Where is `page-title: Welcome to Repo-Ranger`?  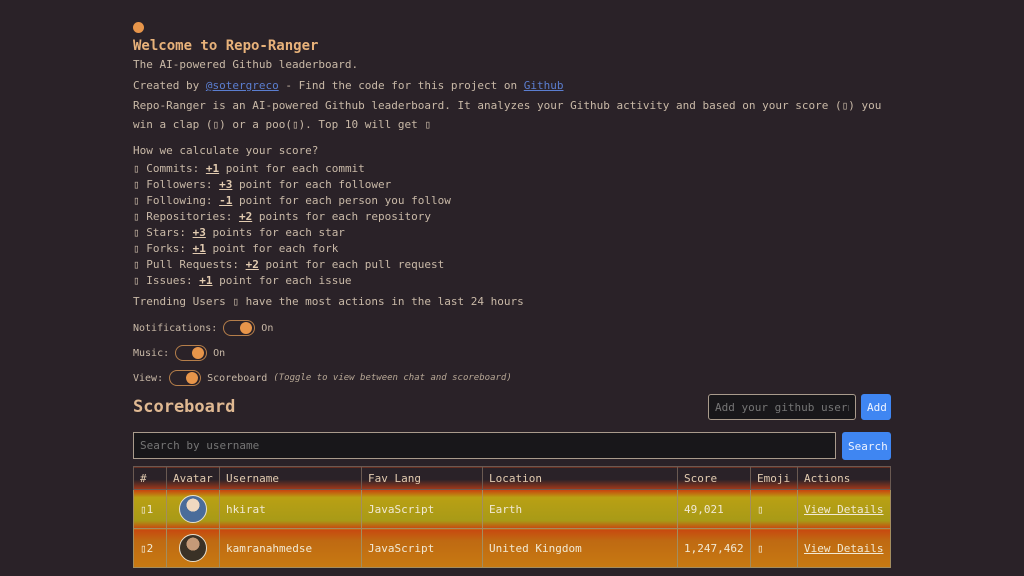
page-title: Welcome to Repo-Ranger is located at coordinates (226, 46).